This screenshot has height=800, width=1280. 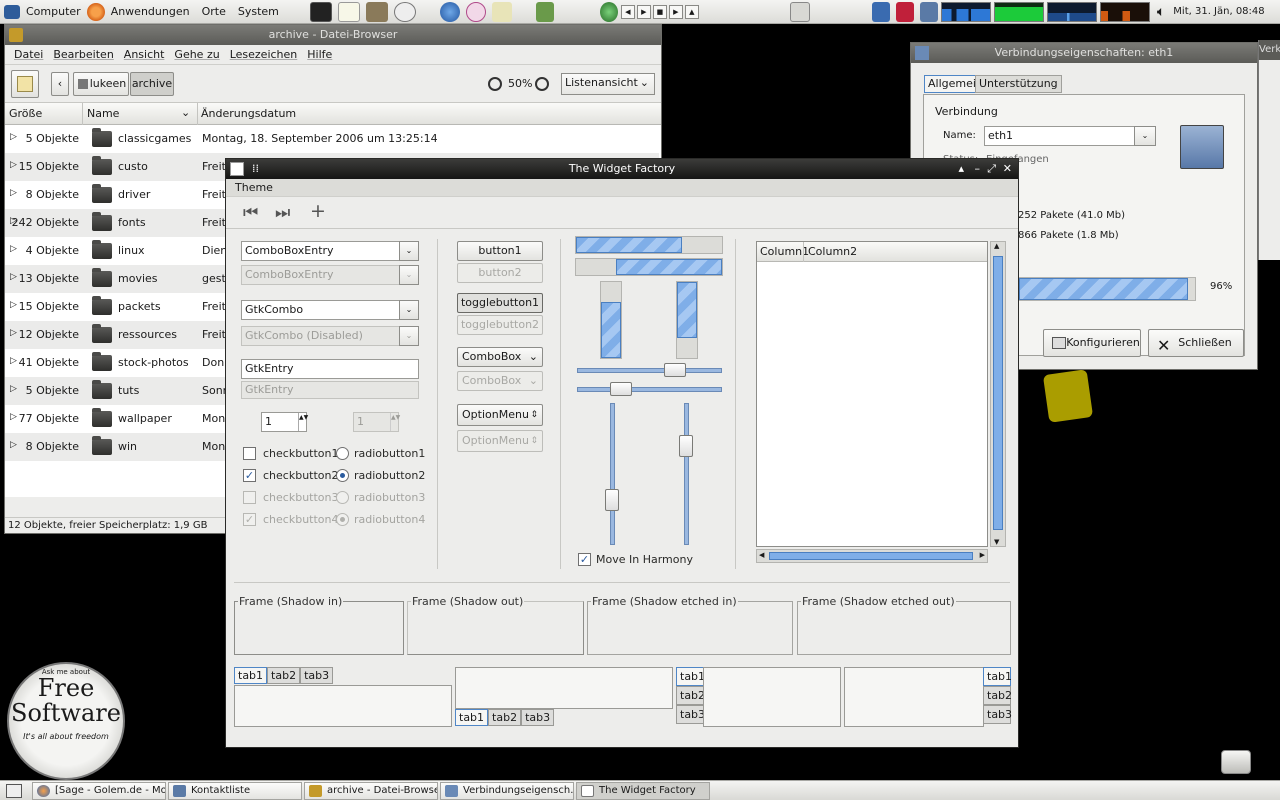 What do you see at coordinates (495, 84) in the screenshot?
I see `zoom-out-icon` at bounding box center [495, 84].